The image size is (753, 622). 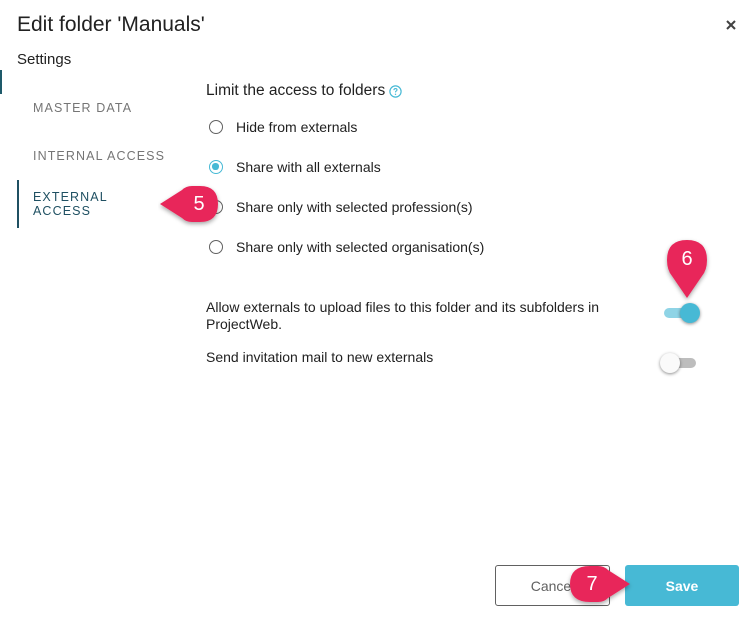 What do you see at coordinates (360, 247) in the screenshot?
I see `radio-label: Share only with selected organisation(s)` at bounding box center [360, 247].